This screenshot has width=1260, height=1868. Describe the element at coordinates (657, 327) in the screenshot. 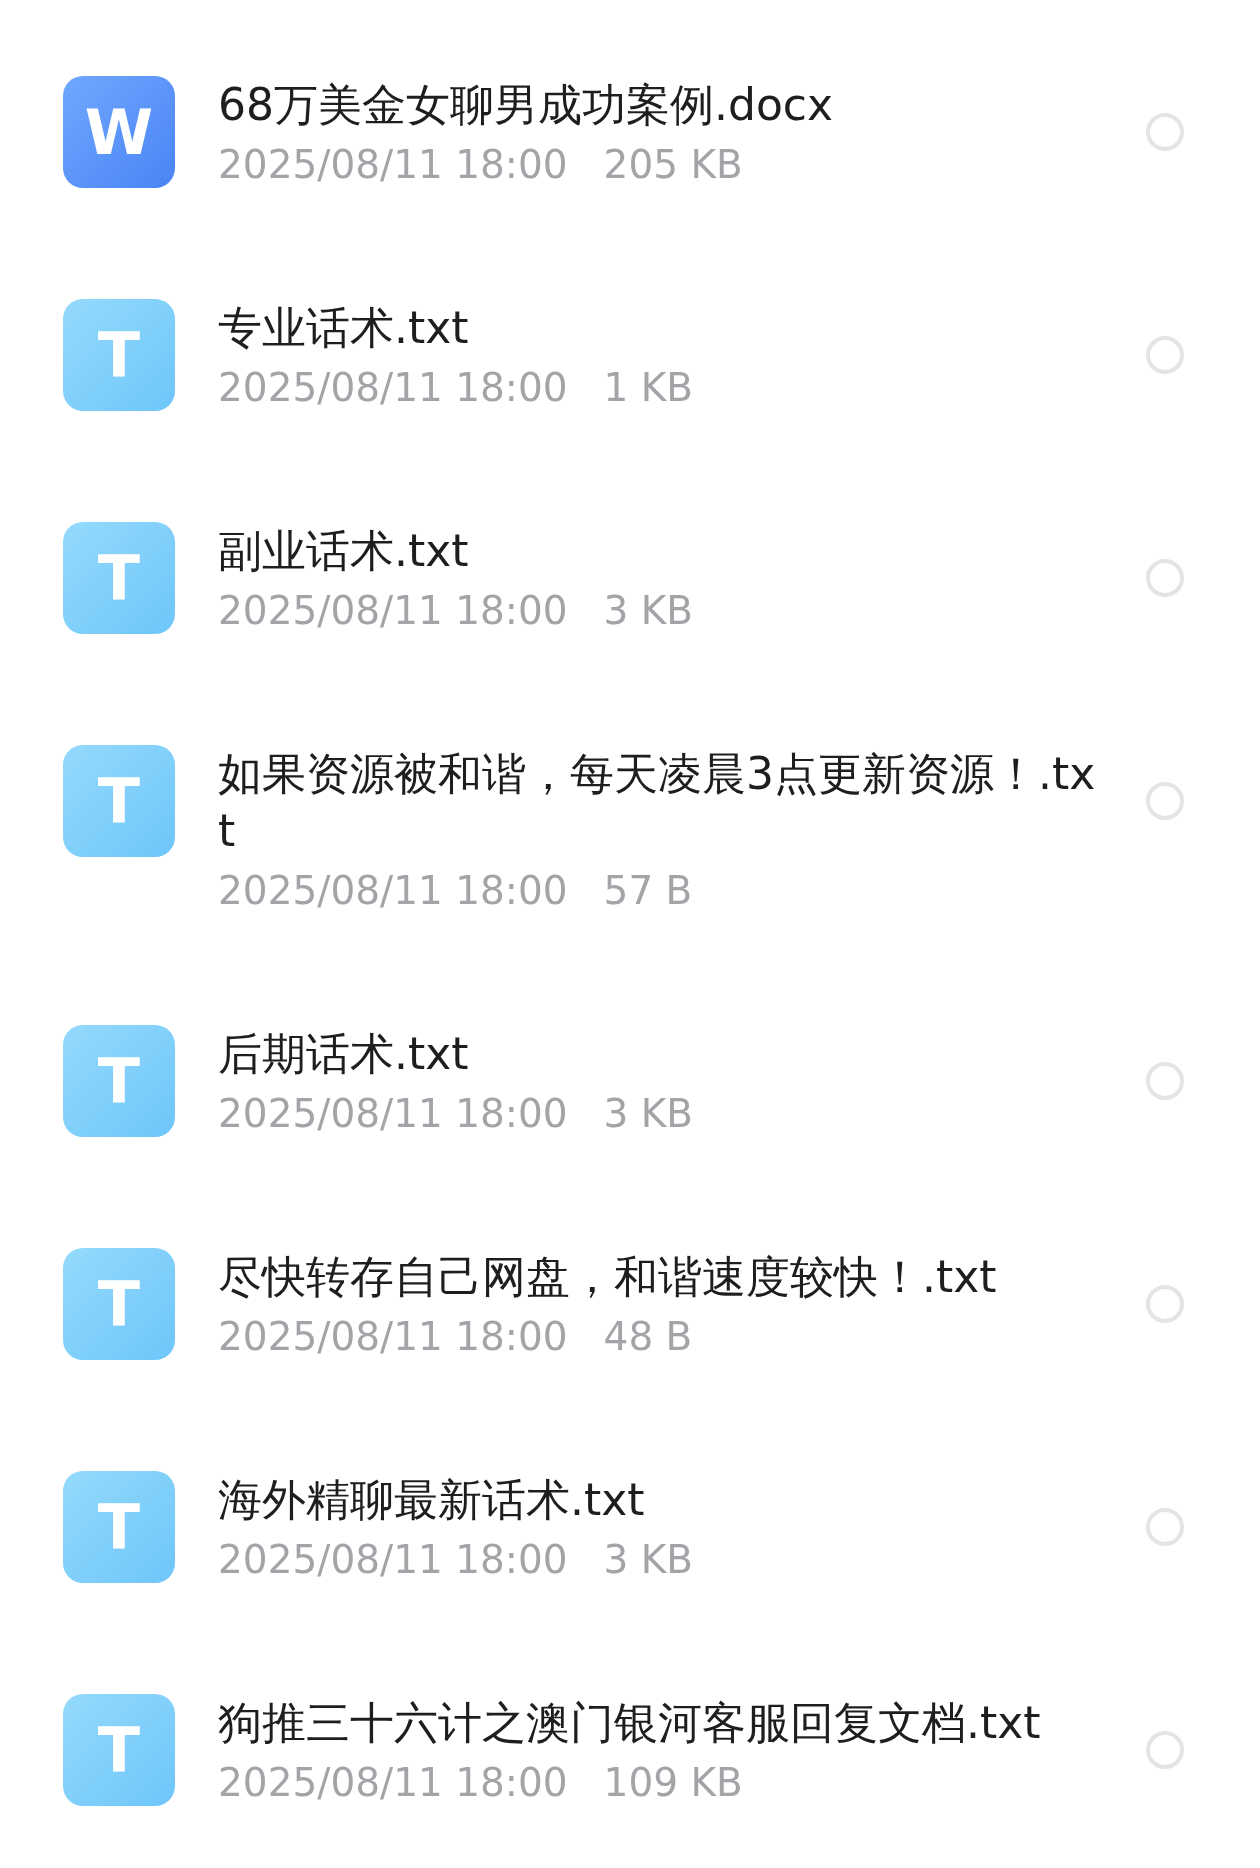

I see `file-name: 专业话术.txt` at that location.